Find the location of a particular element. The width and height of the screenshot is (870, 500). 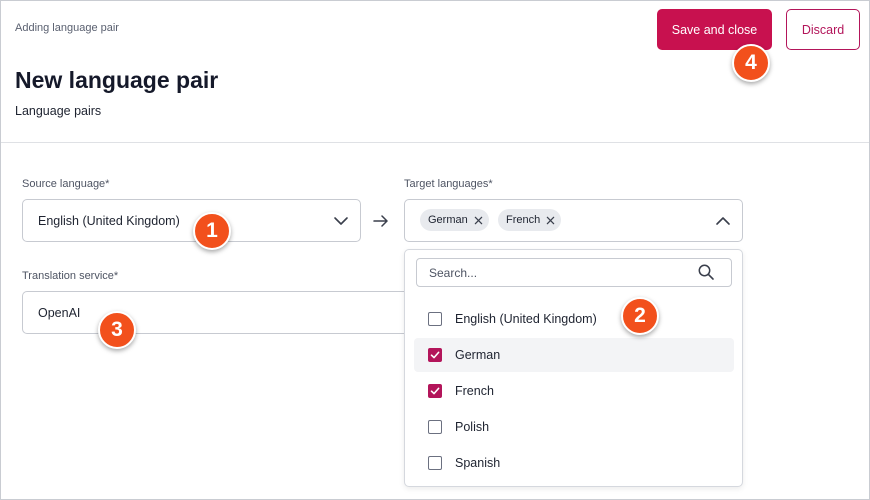

source-language-select: English (United Kingdom) is located at coordinates (191, 220).